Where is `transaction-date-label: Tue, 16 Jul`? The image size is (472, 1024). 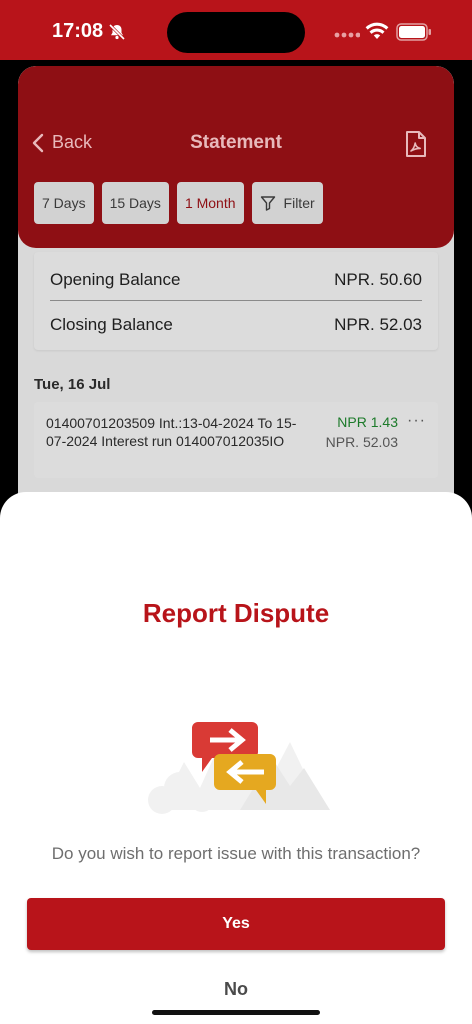 transaction-date-label: Tue, 16 Jul is located at coordinates (72, 384).